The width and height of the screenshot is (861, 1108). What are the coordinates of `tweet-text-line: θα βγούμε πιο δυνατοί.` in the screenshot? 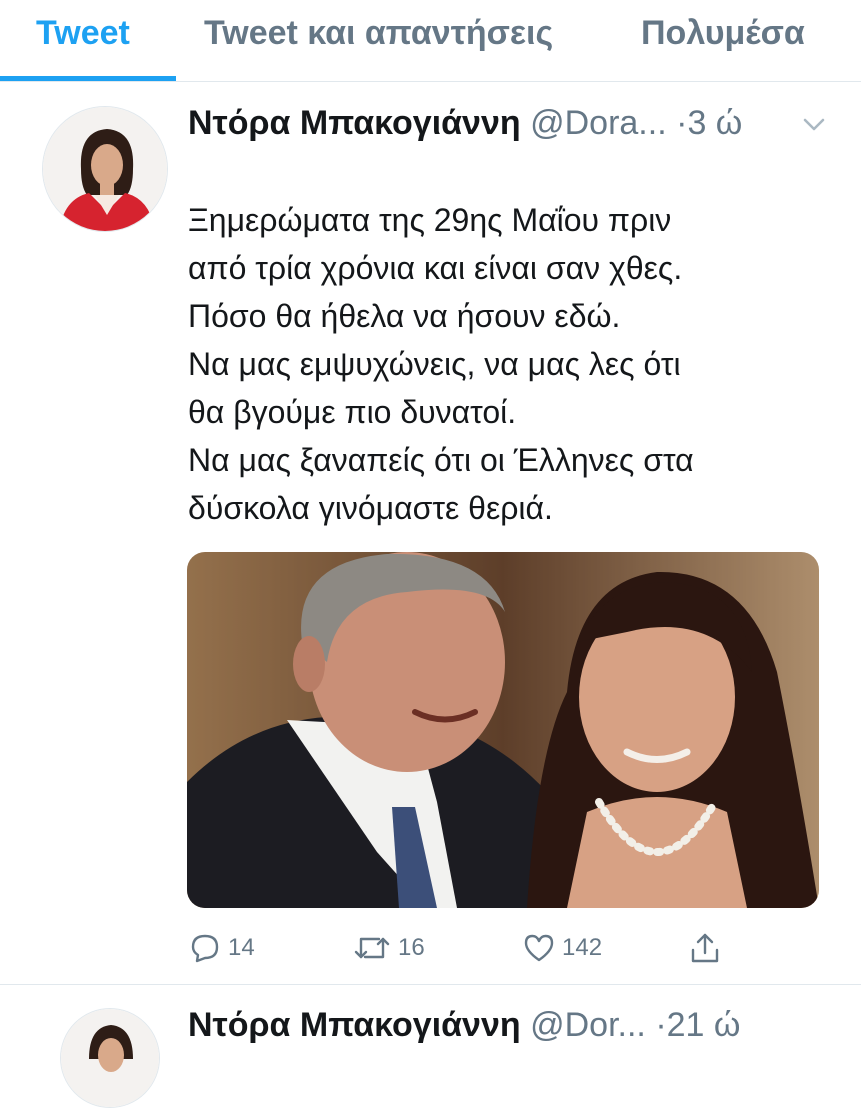 It's located at (352, 412).